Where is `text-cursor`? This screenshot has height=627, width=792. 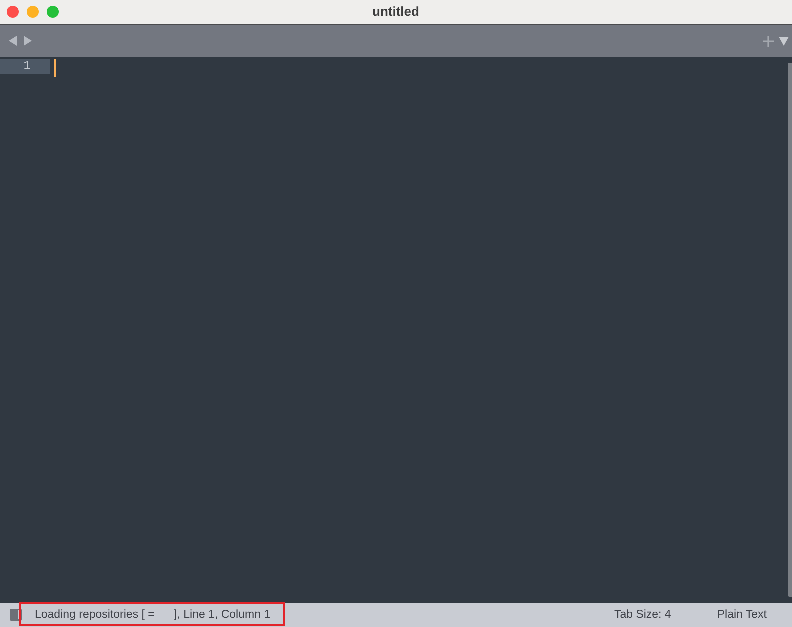
text-cursor is located at coordinates (55, 68).